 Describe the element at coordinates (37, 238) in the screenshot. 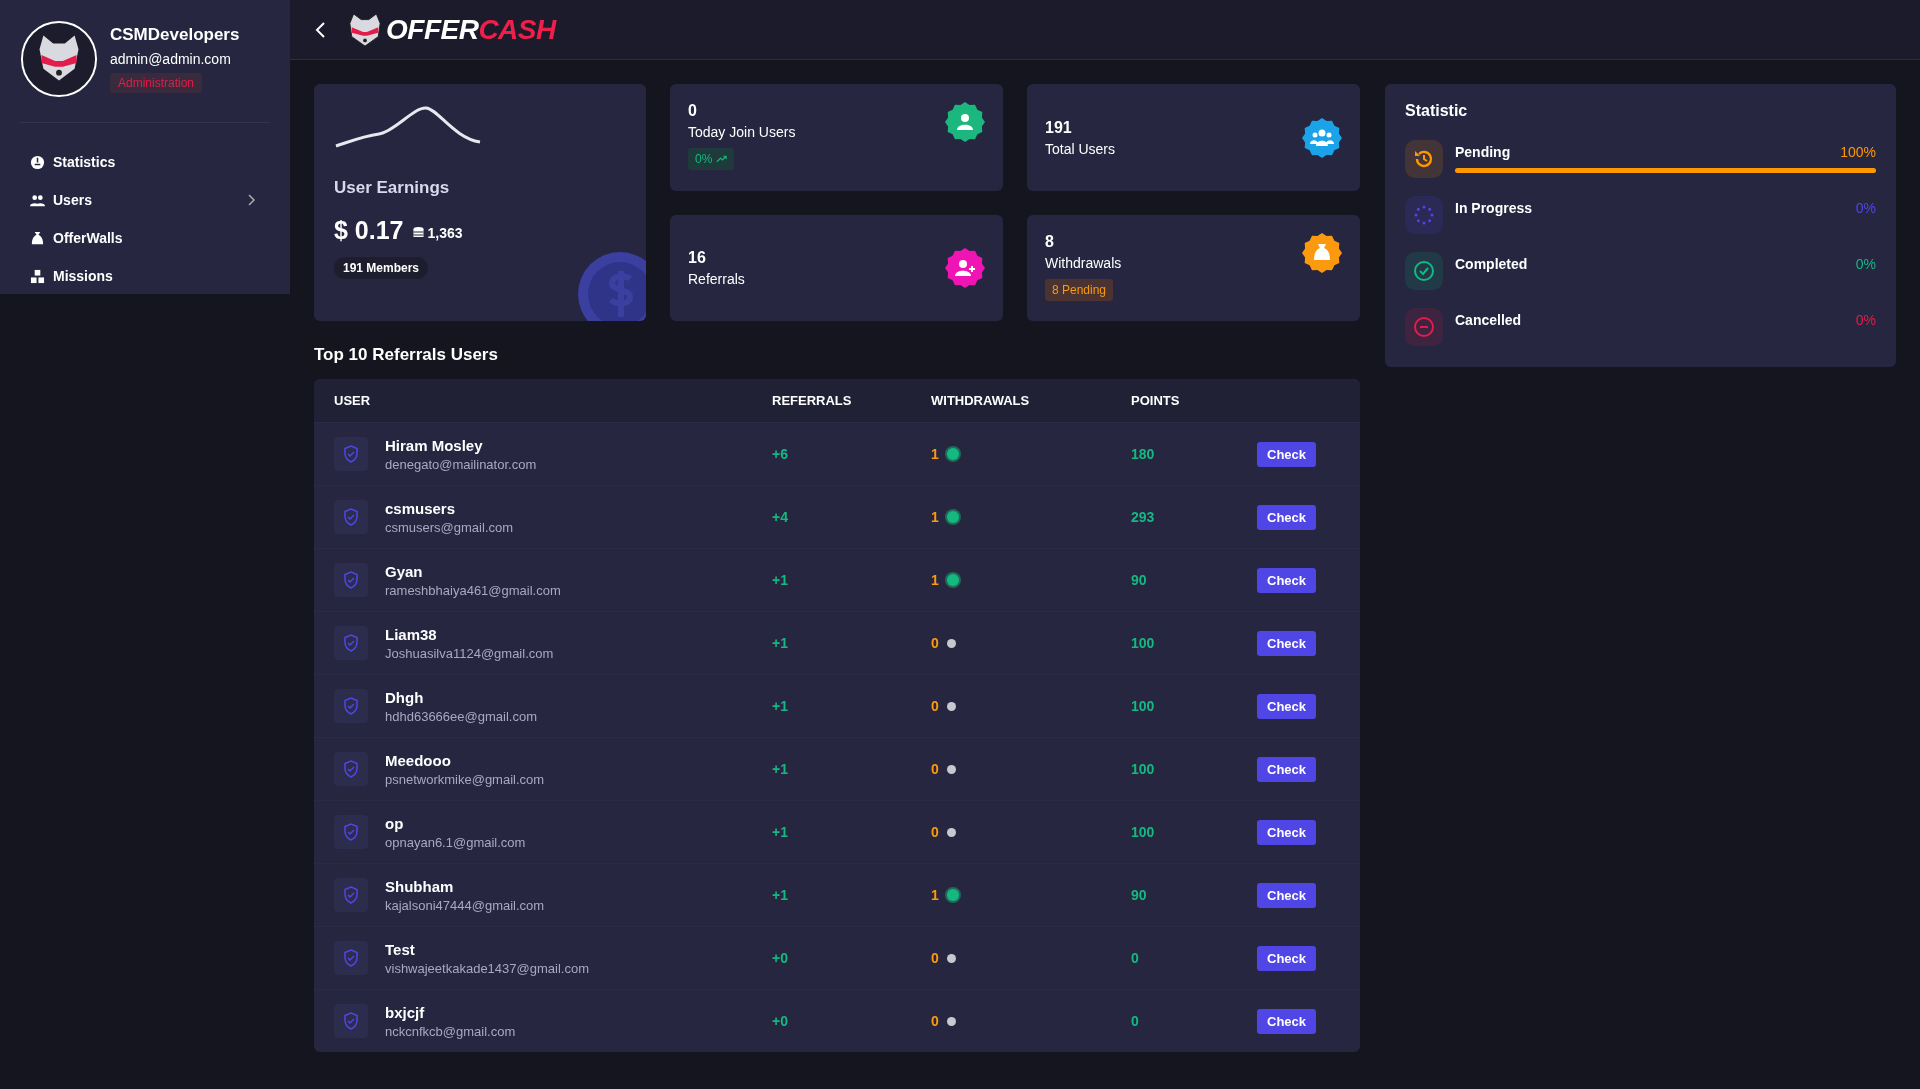

I see `offerwalls-icon` at that location.